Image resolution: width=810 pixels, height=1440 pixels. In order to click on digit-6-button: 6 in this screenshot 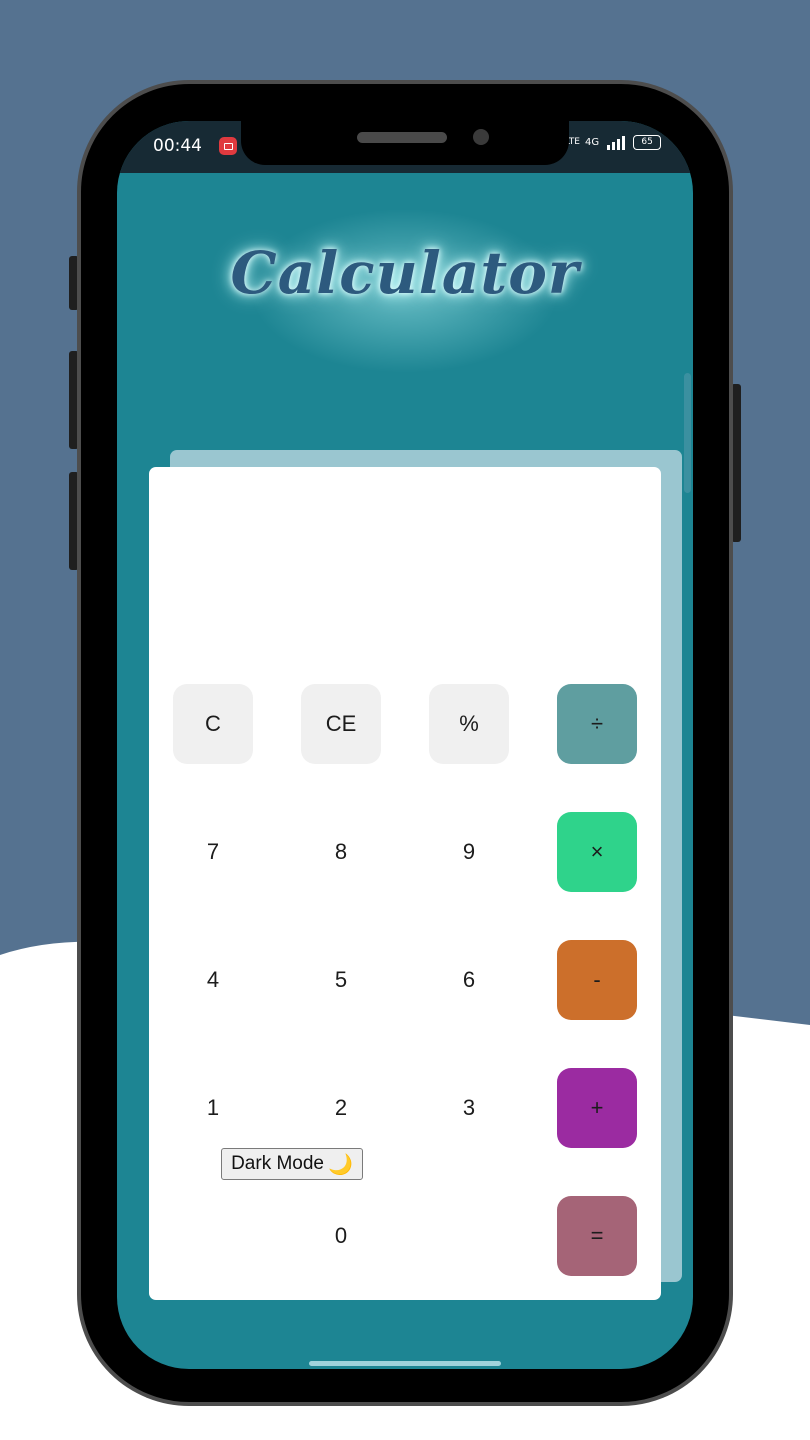, I will do `click(469, 980)`.